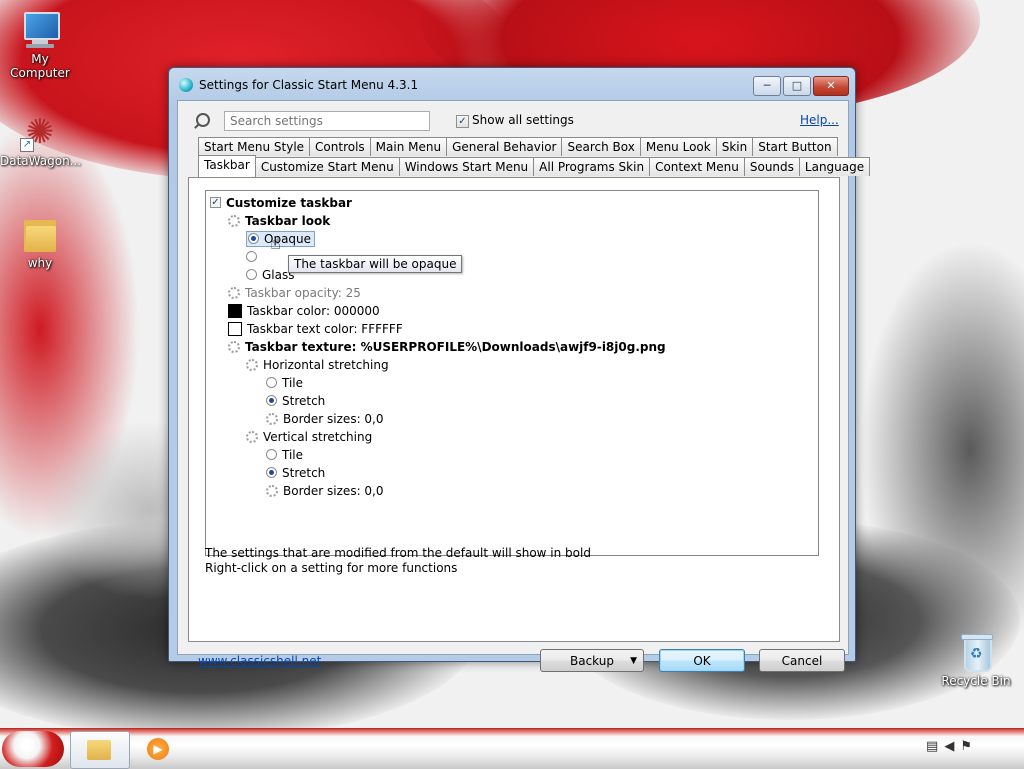 This screenshot has height=769, width=1024. Describe the element at coordinates (325, 419) in the screenshot. I see `horizontal-border-sizes-item: Border sizes: 0,0` at that location.